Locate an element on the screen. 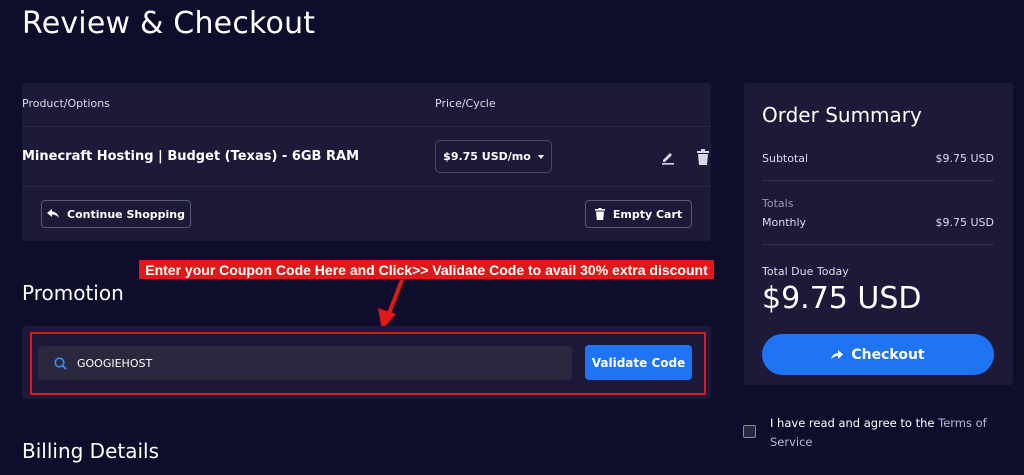 This screenshot has width=1024, height=475. undo-arrow-icon is located at coordinates (53, 213).